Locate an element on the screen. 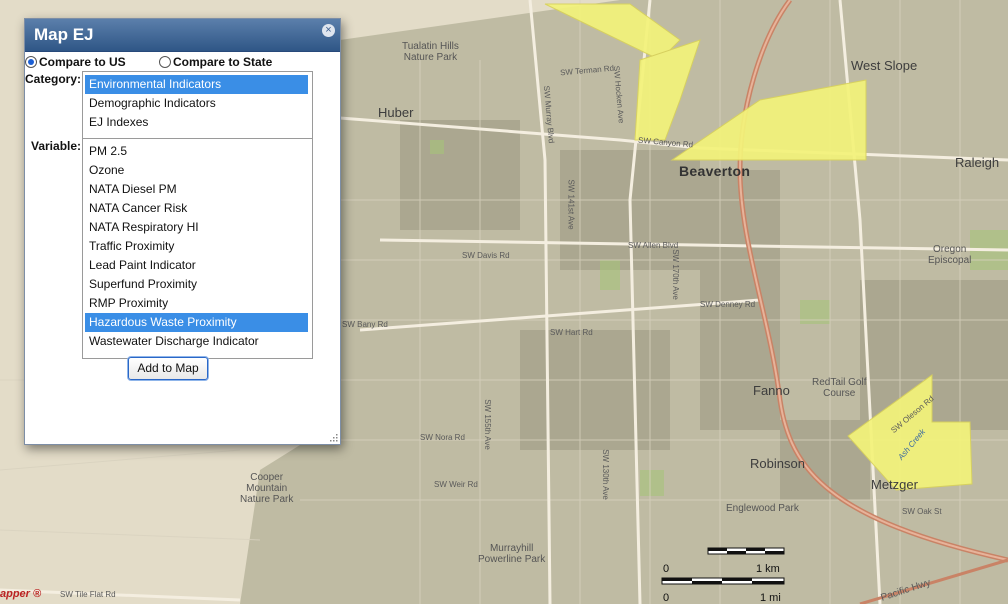  road-130th: SW 130th Ave is located at coordinates (605, 474).